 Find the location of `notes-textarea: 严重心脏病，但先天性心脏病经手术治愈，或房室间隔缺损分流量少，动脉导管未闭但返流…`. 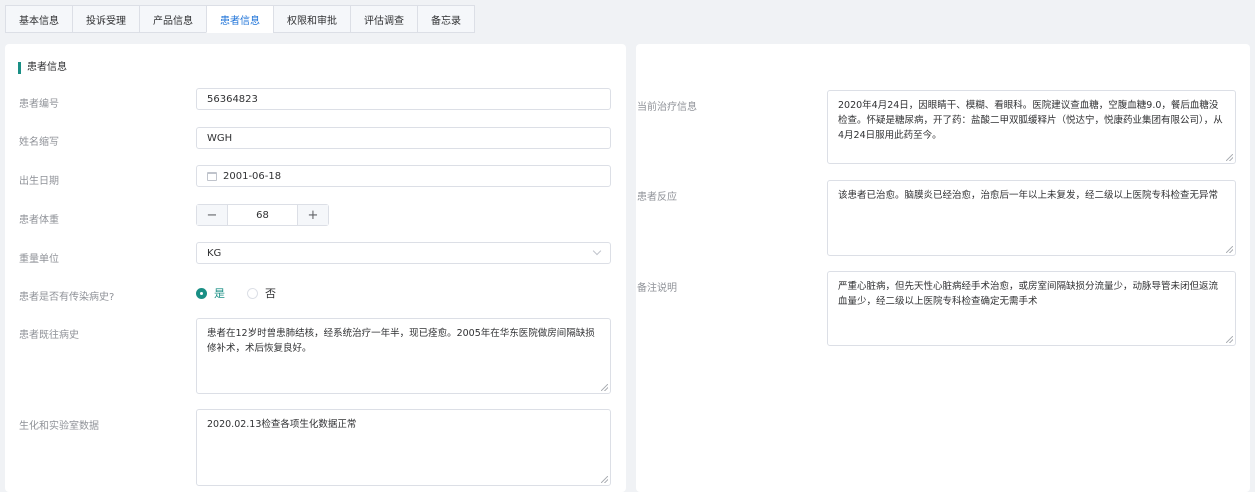

notes-textarea: 严重心脏病，但先天性心脏病经手术治愈，或房室间隔缺损分流量少，动脉导管未闭但返流… is located at coordinates (1031, 308).